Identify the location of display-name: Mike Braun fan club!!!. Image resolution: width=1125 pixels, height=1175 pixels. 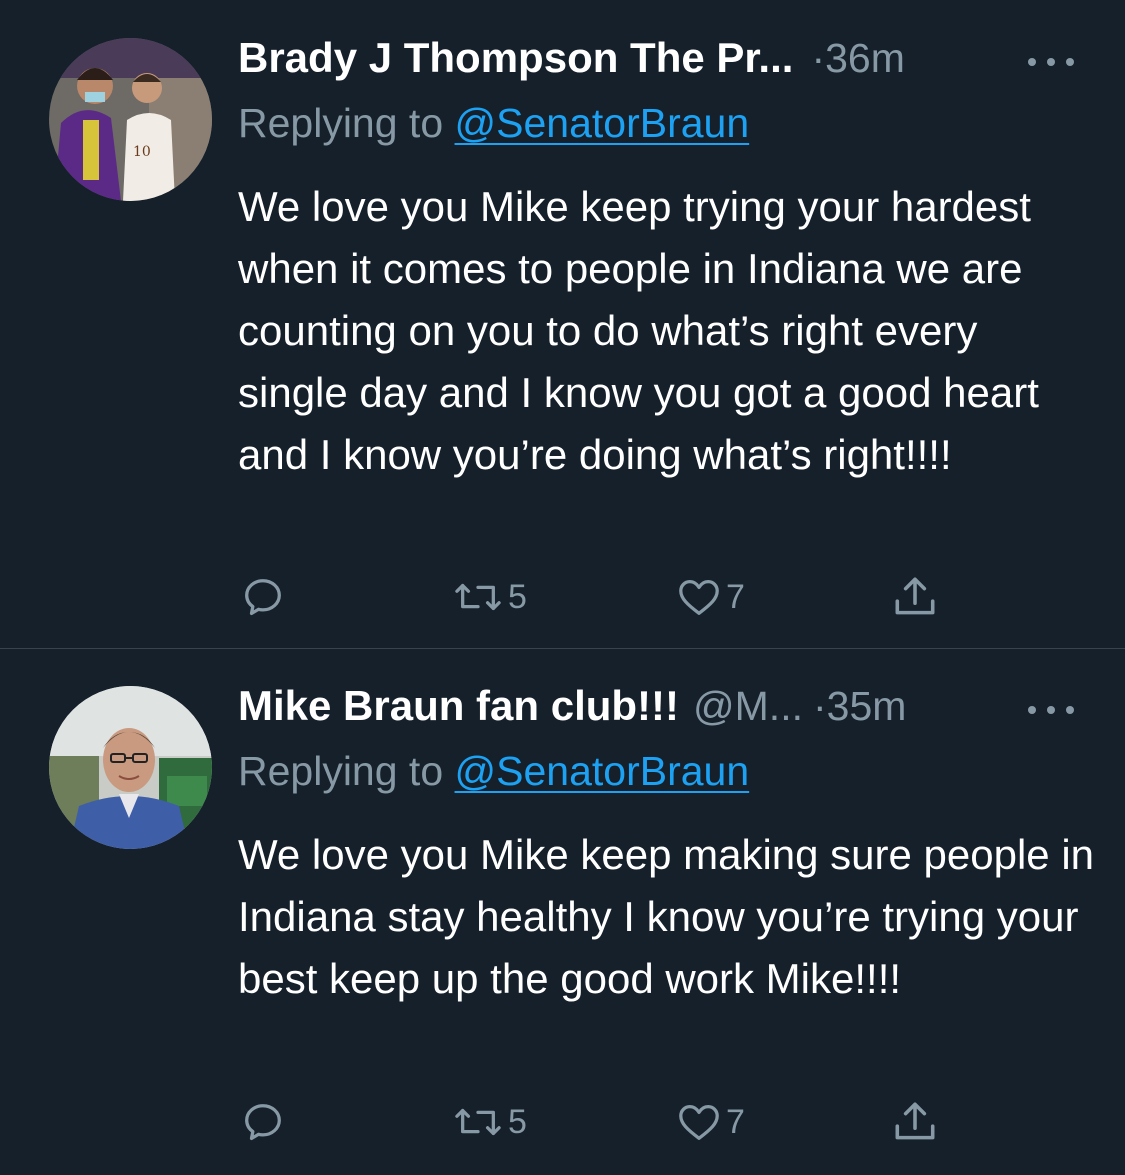
(458, 706).